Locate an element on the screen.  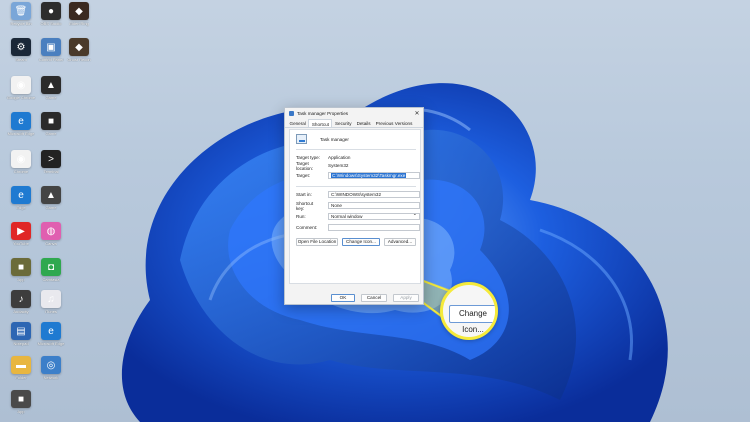
target-field: C:\Windows\System32\Taskmgr.exe is located at coordinates (374, 175).